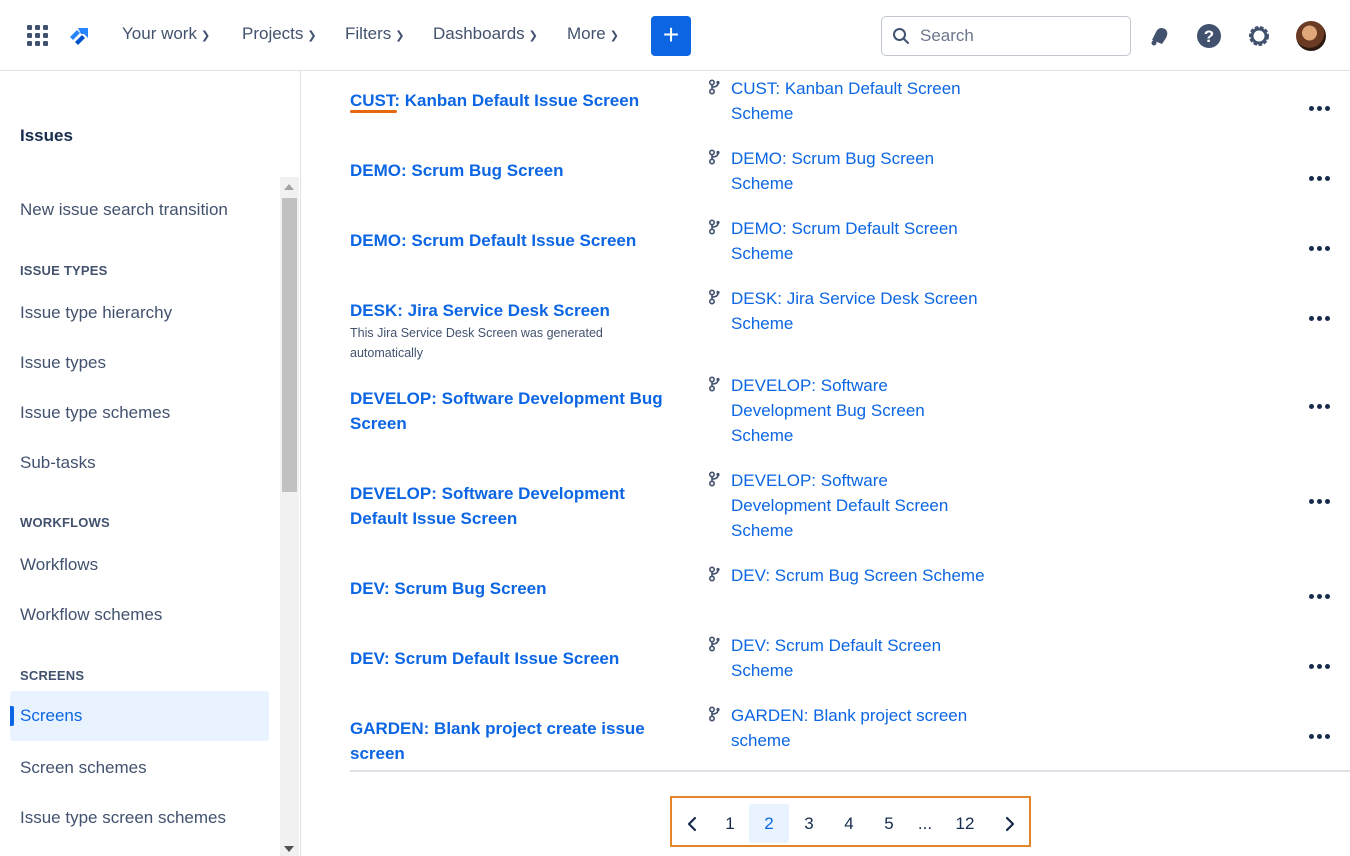 This screenshot has width=1350, height=856. I want to click on screen-scheme-link: DEV: Scrum Bug Screen Scheme, so click(861, 575).